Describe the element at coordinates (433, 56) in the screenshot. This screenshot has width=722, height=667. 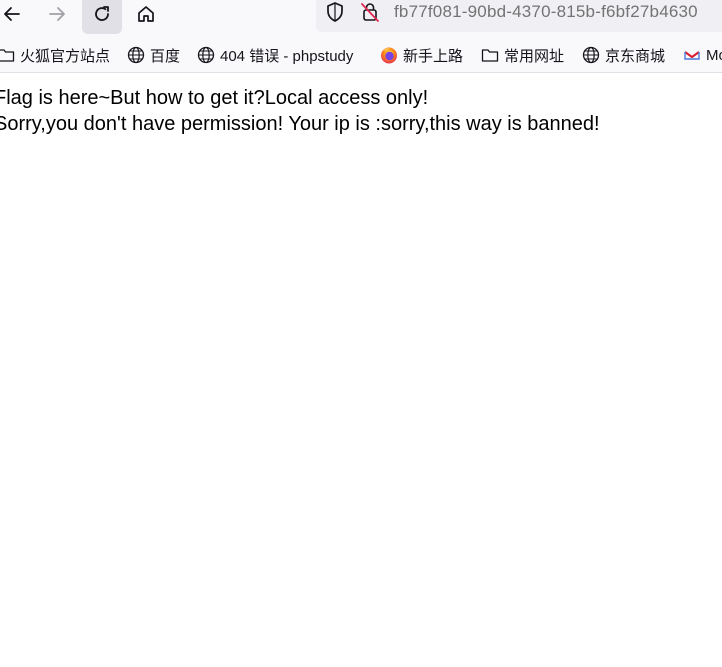
I see `bookmark-label: 新手上路` at that location.